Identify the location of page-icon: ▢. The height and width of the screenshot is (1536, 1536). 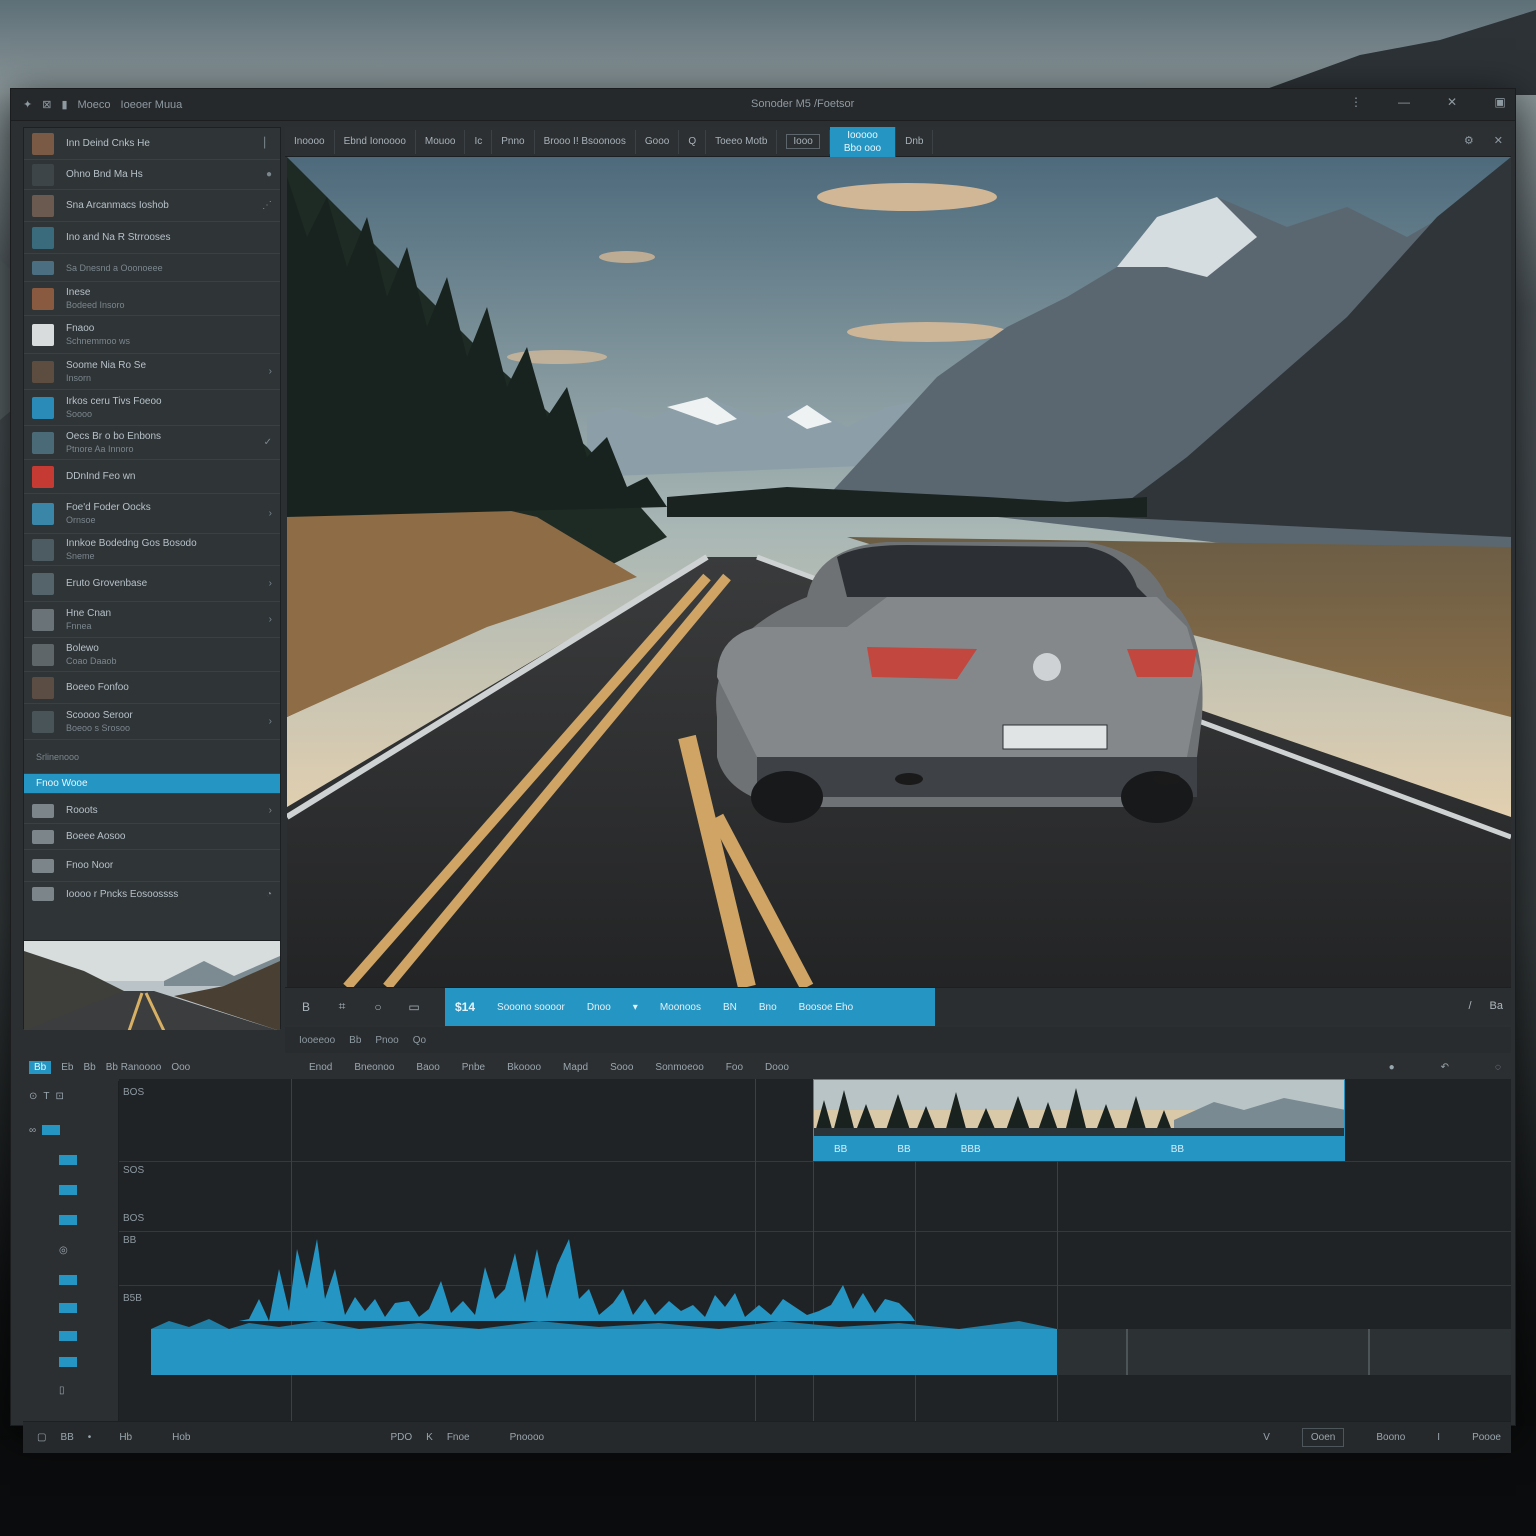
(41, 1437).